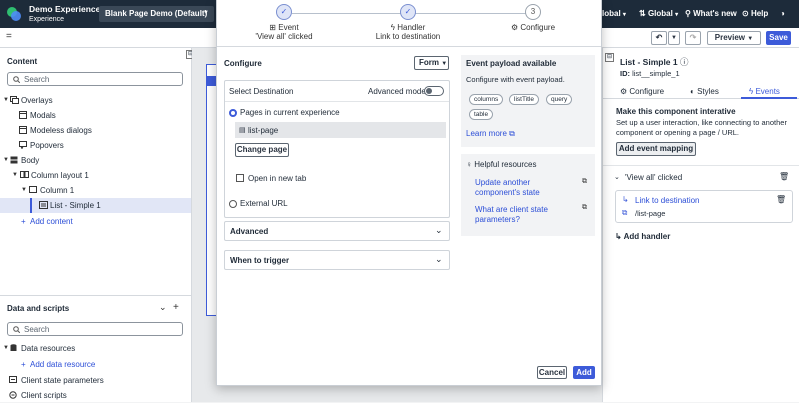 The width and height of the screenshot is (799, 403). Describe the element at coordinates (408, 36) in the screenshot. I see `step-handler-sub: Link to destination` at that location.